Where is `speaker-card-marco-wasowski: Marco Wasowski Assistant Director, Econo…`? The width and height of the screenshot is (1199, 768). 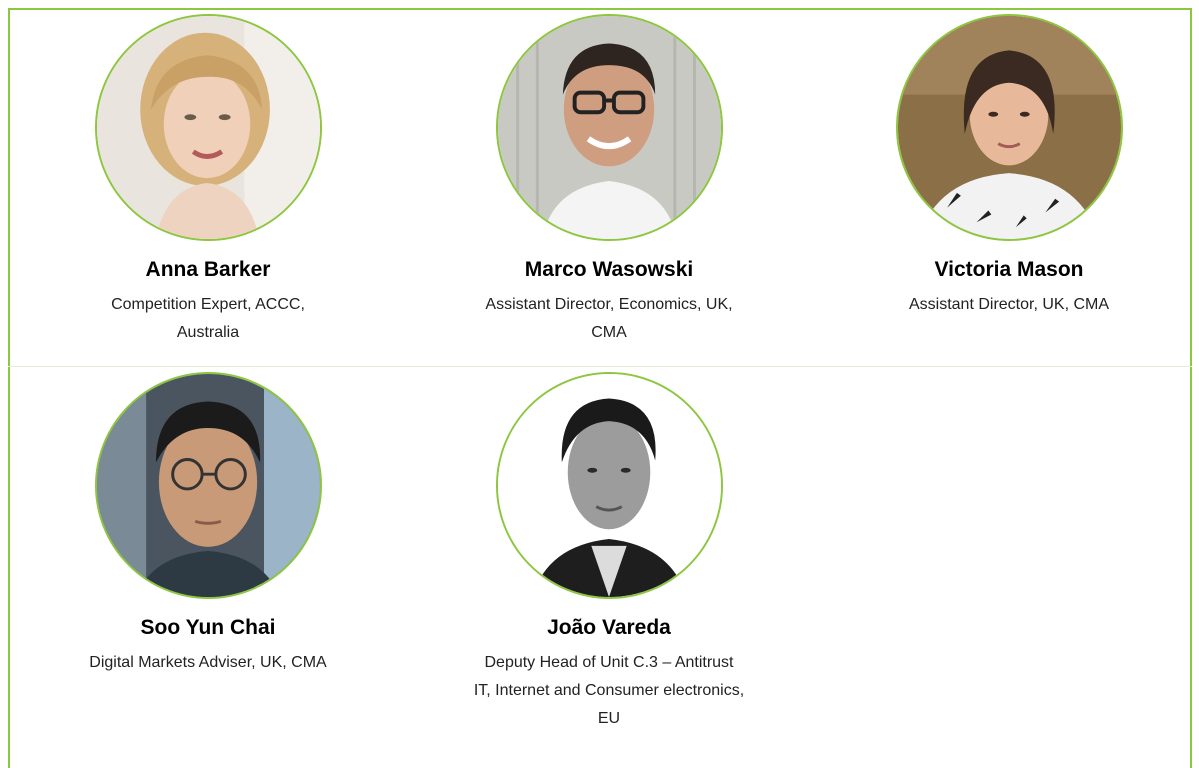
speaker-card-marco-wasowski: Marco Wasowski Assistant Director, Econo… is located at coordinates (609, 180).